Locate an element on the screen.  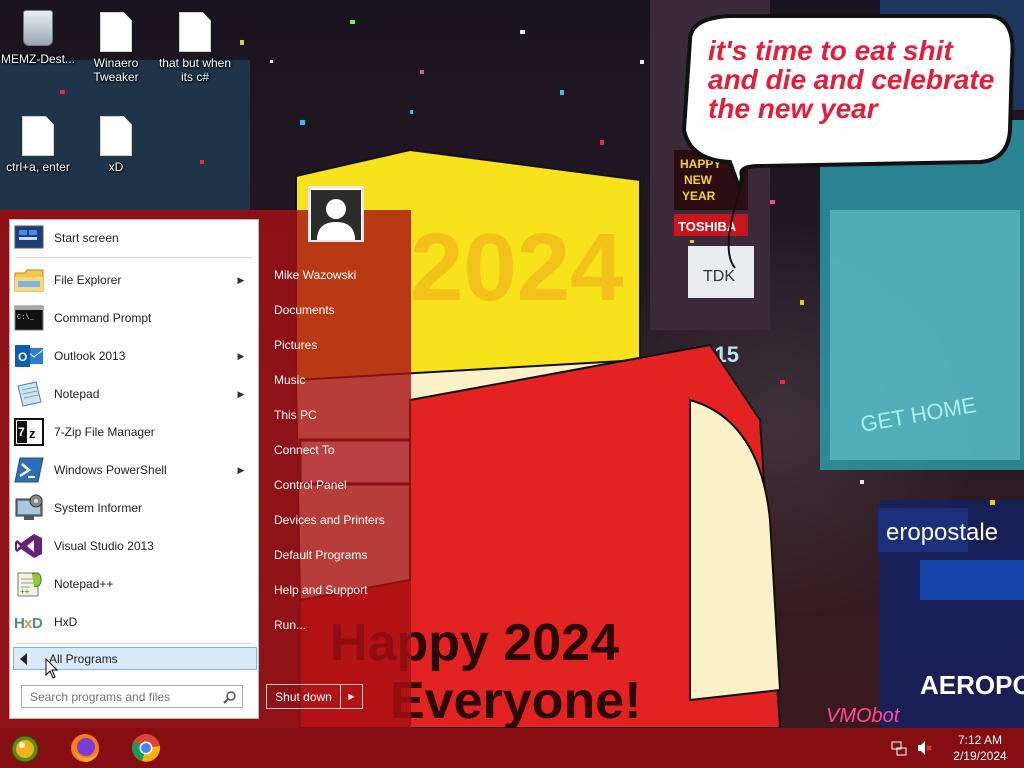
visual-studio-icon is located at coordinates (29, 546).